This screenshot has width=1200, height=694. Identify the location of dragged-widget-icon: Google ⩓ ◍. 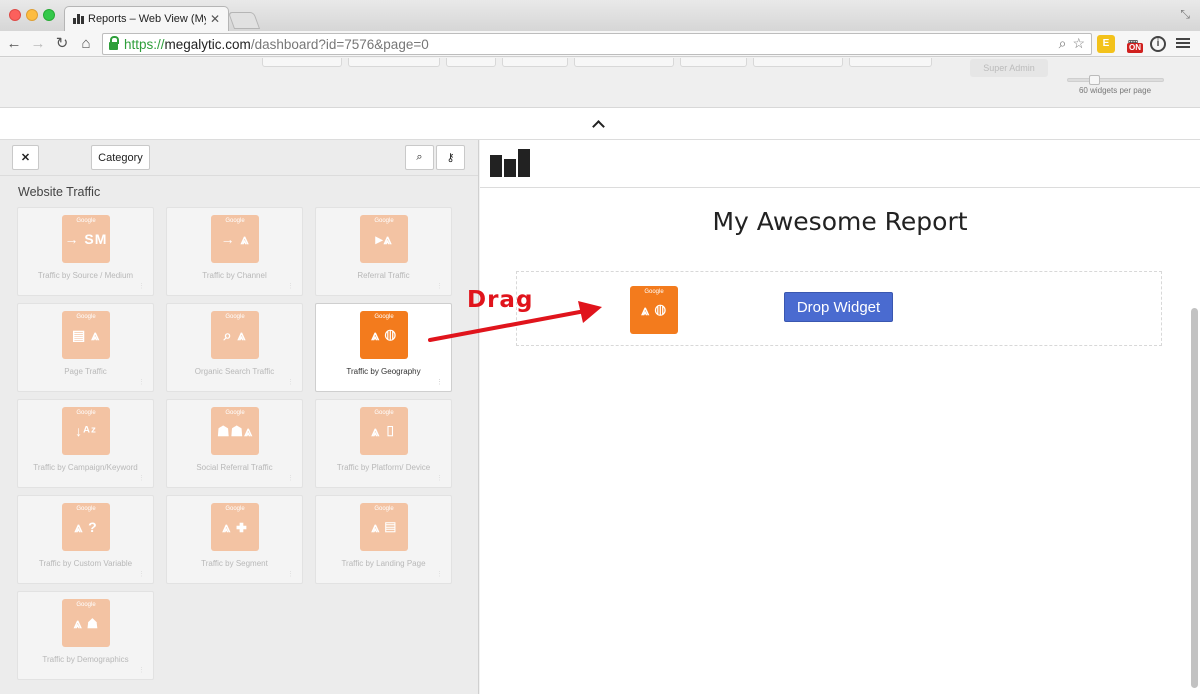
(654, 310).